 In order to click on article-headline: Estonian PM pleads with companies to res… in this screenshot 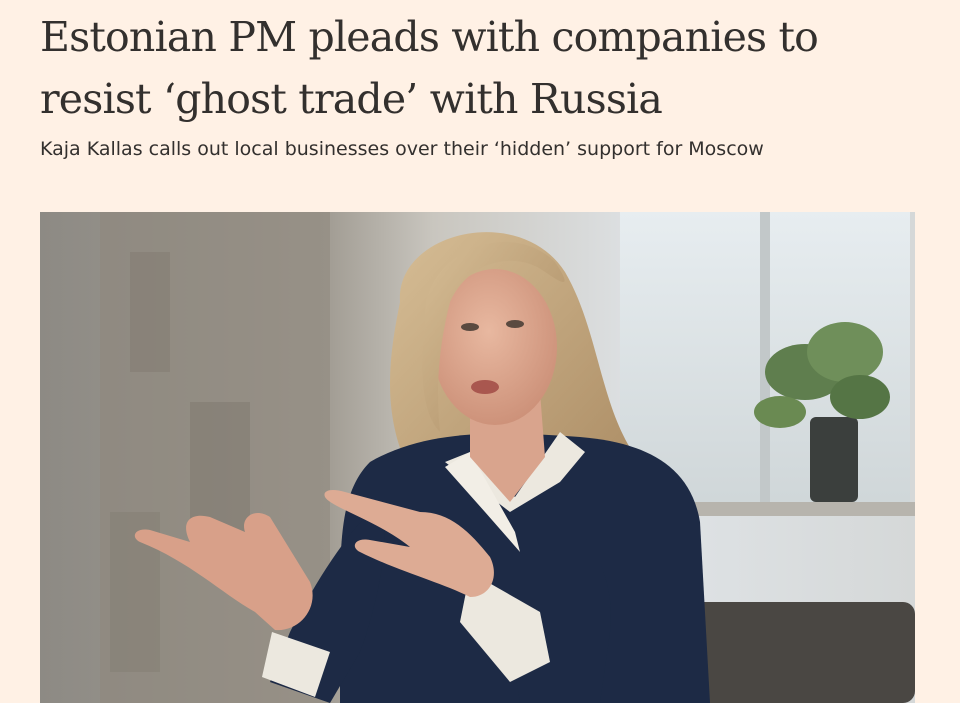, I will do `click(429, 68)`.